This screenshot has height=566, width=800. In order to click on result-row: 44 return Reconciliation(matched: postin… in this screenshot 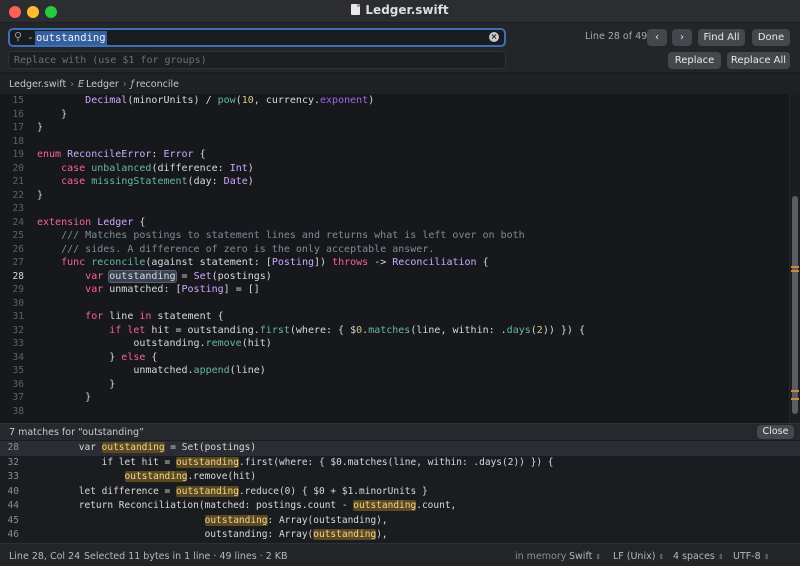, I will do `click(400, 506)`.